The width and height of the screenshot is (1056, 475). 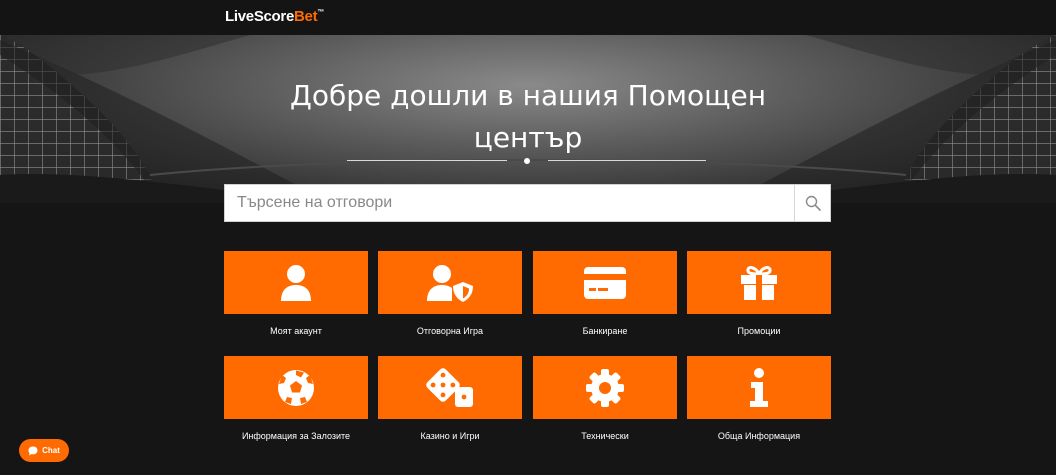 I want to click on credit-card-icon, so click(x=605, y=282).